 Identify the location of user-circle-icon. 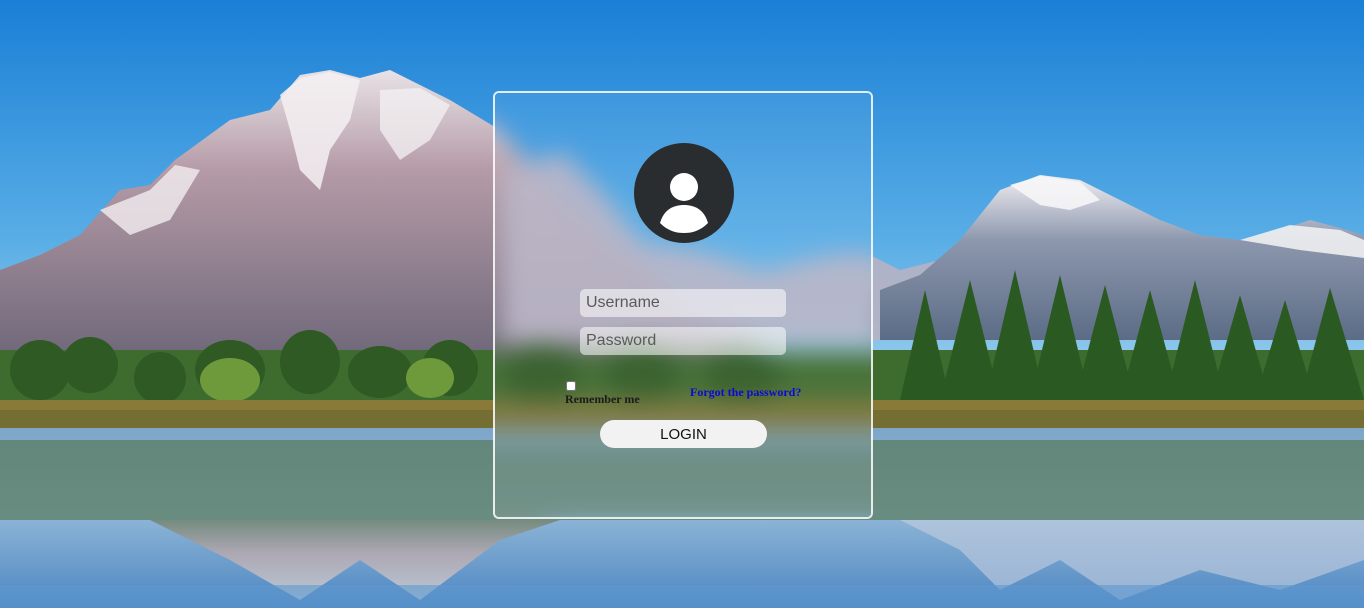
(684, 193).